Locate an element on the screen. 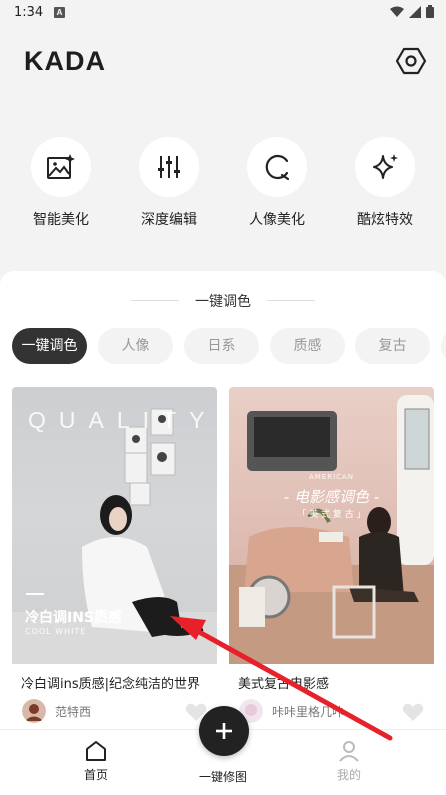 This screenshot has height=795, width=446. filter-chip-row: 一键调色 人像 日系 质感 复古 is located at coordinates (229, 346).